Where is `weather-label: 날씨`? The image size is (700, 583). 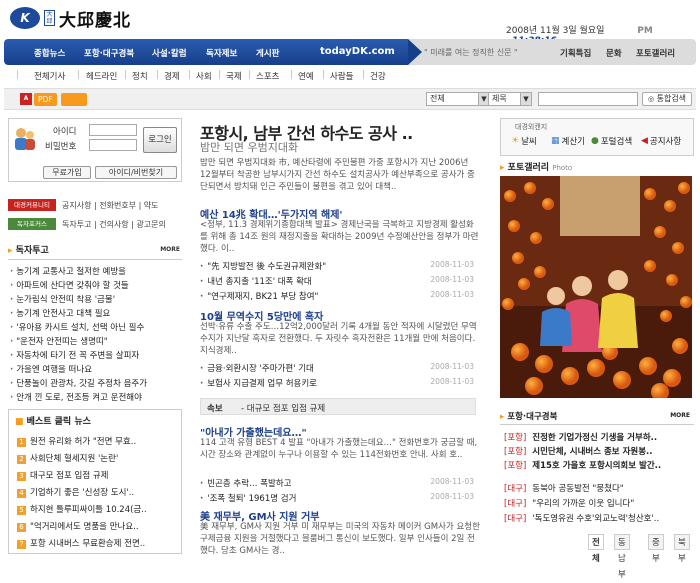
weather-label: 날씨 is located at coordinates (529, 142).